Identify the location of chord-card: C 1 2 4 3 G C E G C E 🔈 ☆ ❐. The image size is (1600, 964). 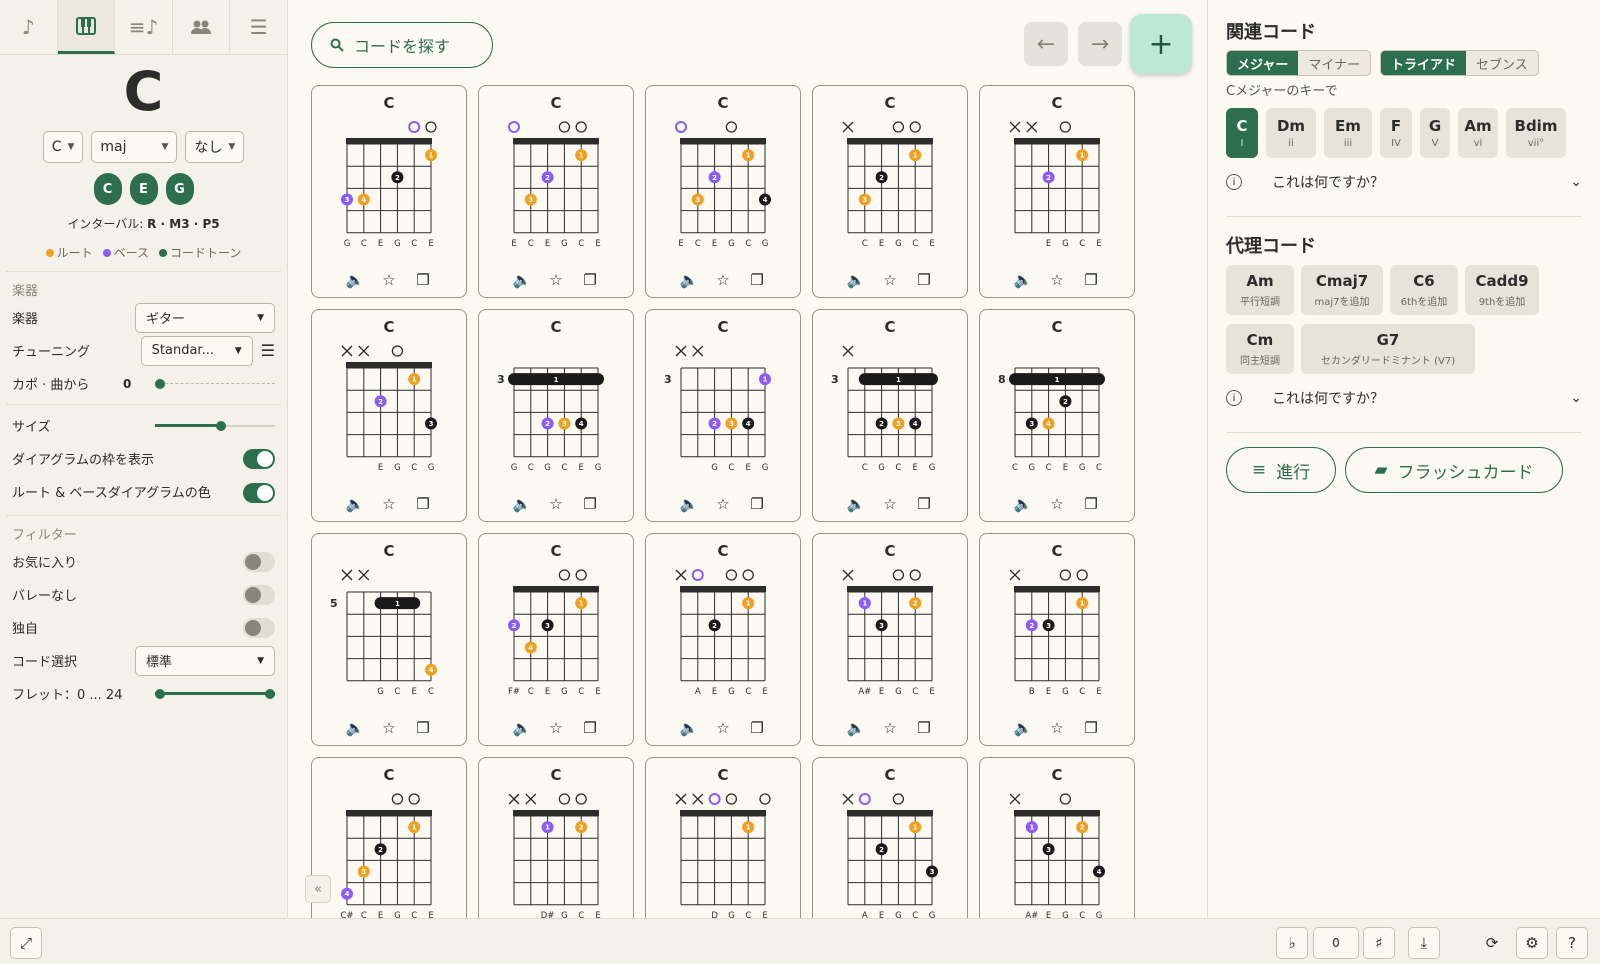
(389, 191).